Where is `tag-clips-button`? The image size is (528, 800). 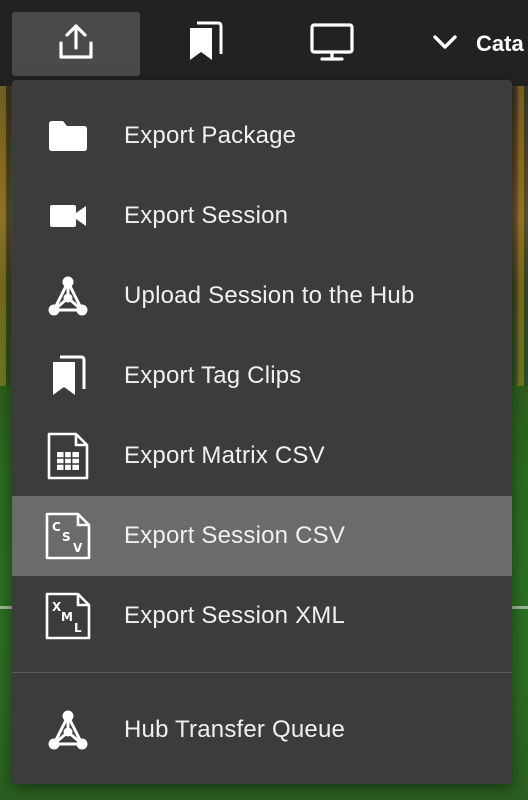
tag-clips-button is located at coordinates (204, 44).